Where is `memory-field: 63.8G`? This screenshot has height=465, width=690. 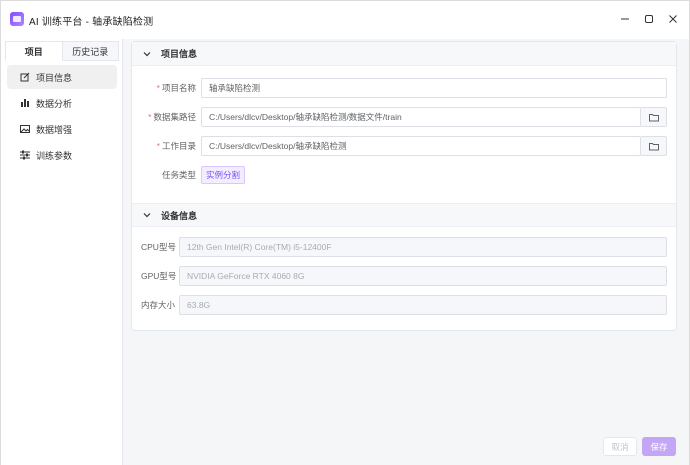 memory-field: 63.8G is located at coordinates (423, 305).